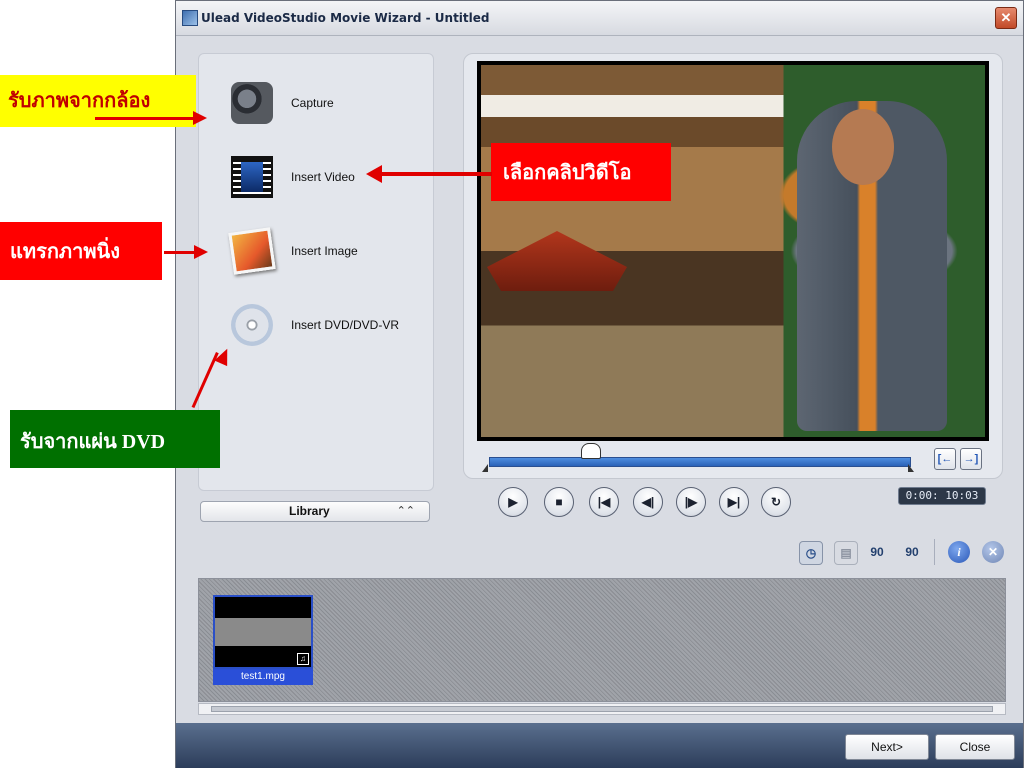 Image resolution: width=1024 pixels, height=768 pixels. Describe the element at coordinates (485, 468) in the screenshot. I see `trim-start-marker` at that location.